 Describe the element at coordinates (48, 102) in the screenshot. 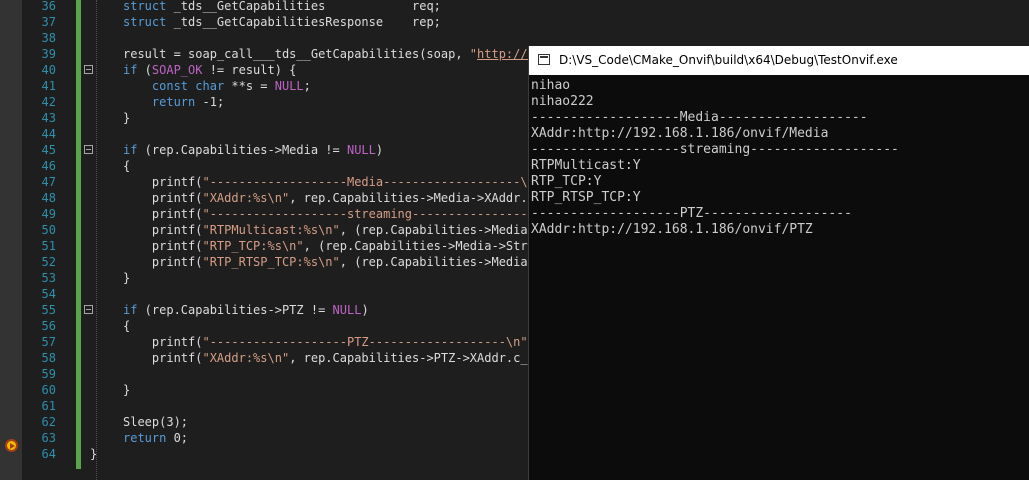

I see `line-number: 42` at that location.